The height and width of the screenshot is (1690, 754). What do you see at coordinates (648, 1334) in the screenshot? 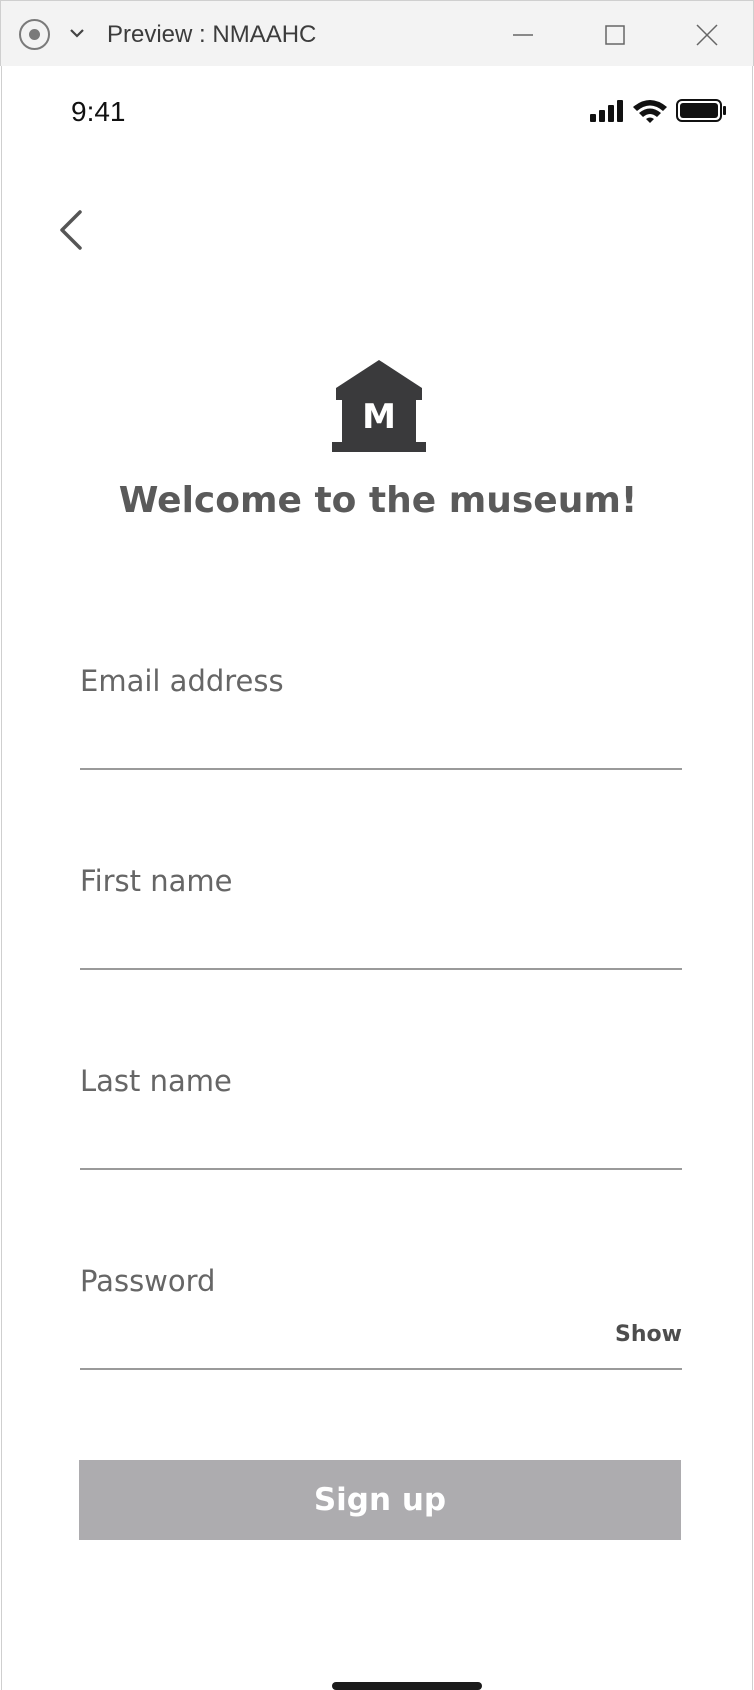
I see `show-password-button: Show` at bounding box center [648, 1334].